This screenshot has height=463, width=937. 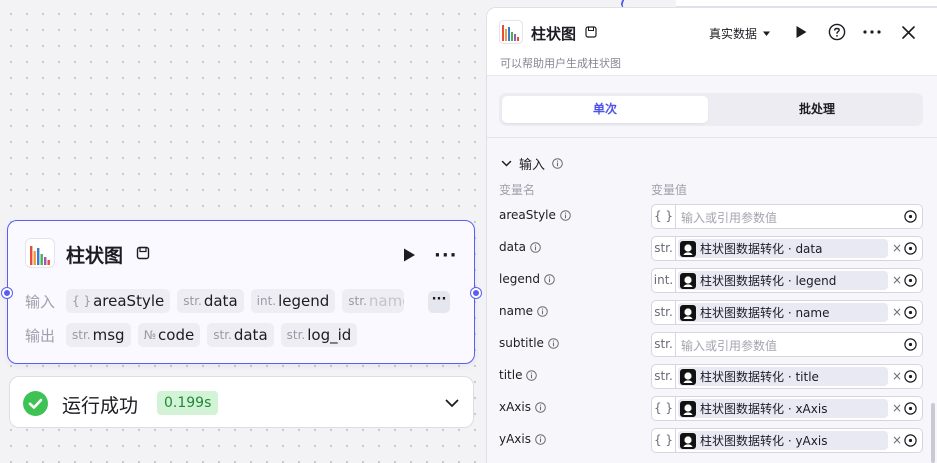 What do you see at coordinates (908, 32) in the screenshot?
I see `close-icon` at bounding box center [908, 32].